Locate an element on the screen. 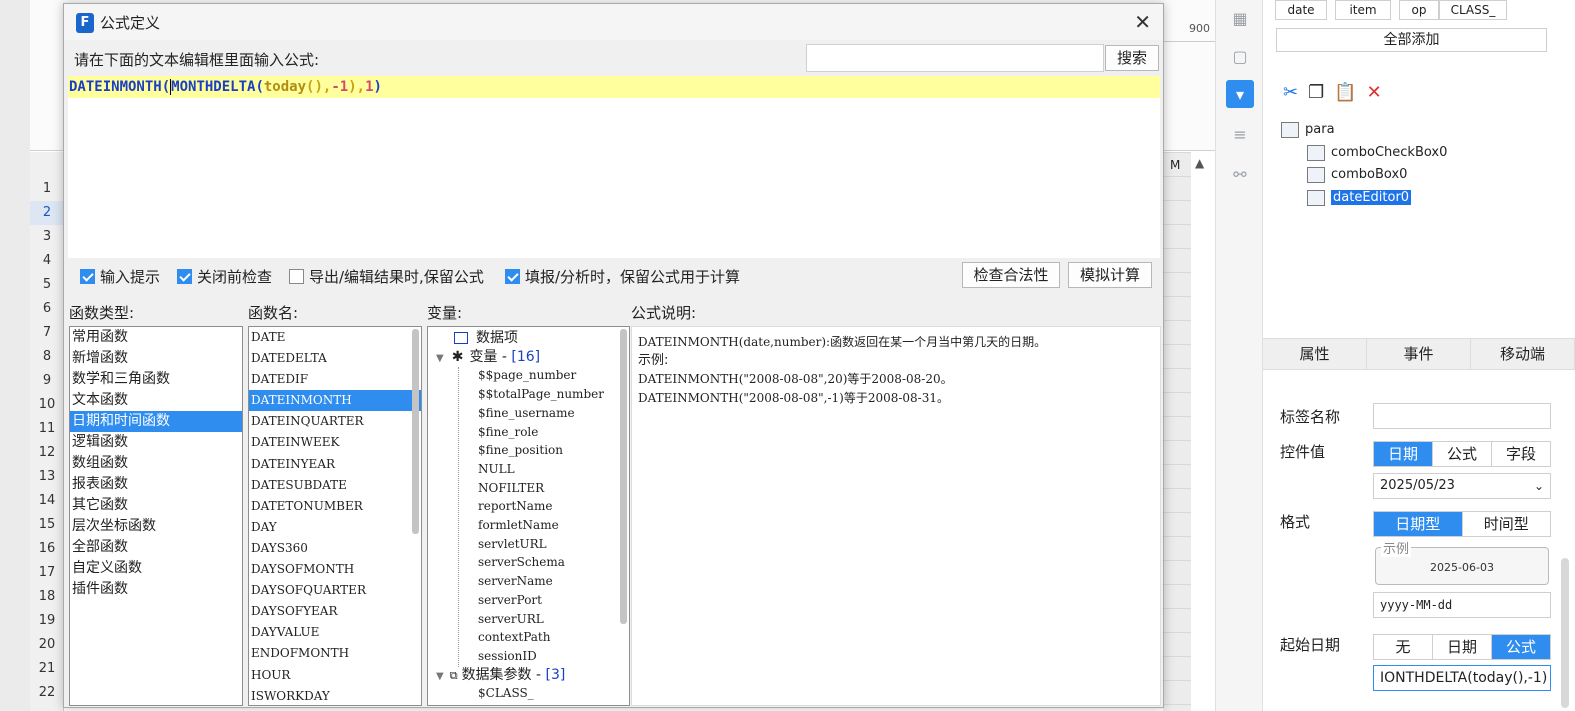 The image size is (1575, 711). start-formula-input: IONTHDELTA(today(),-1) is located at coordinates (1462, 678).